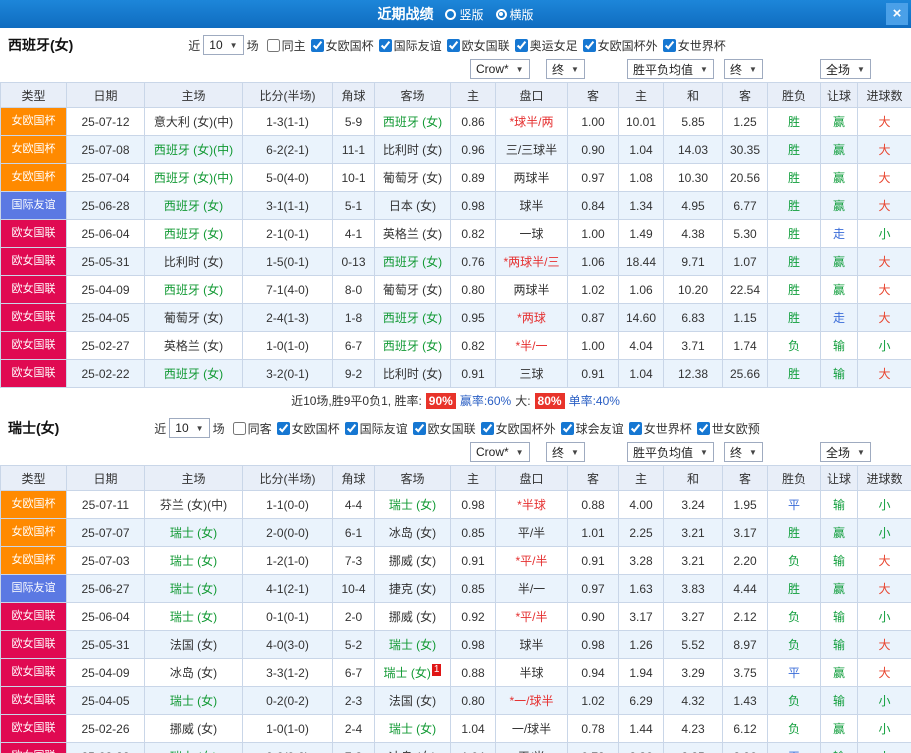 The width and height of the screenshot is (911, 753). Describe the element at coordinates (745, 532) in the screenshot. I see `avg-away-cell: 3.17` at that location.